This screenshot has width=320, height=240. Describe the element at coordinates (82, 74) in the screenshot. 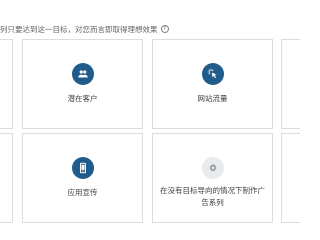

I see `people-icon` at that location.